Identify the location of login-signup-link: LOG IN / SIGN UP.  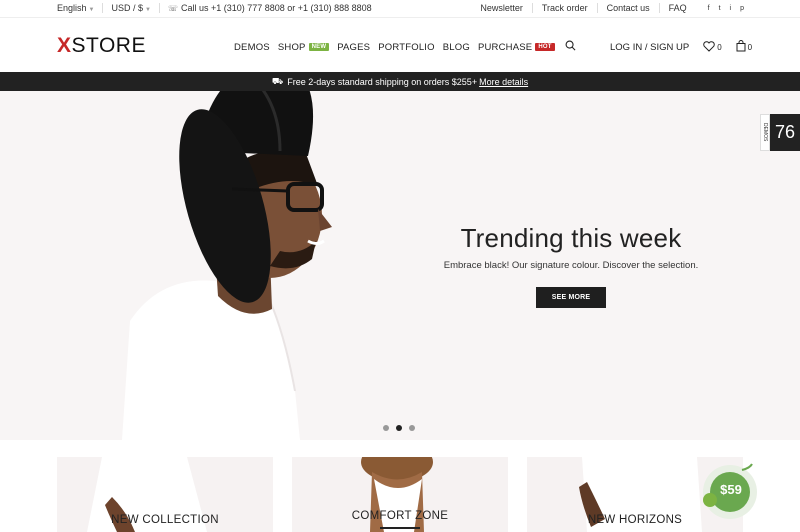
(649, 47).